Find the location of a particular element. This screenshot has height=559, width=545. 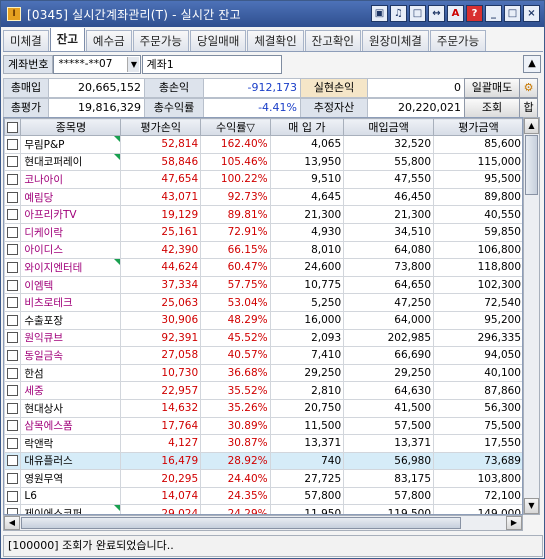

table-row: 예림당 43,071 92.73% 4,645 46,450 89,800 is located at coordinates (263, 197).